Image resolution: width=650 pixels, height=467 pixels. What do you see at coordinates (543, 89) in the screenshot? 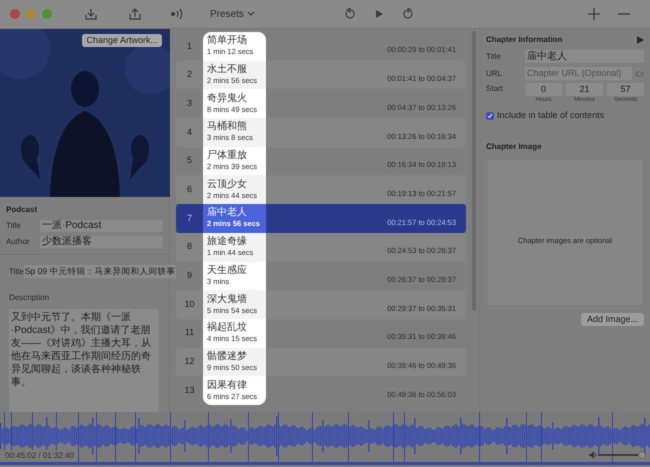
I see `time-field: 0` at bounding box center [543, 89].